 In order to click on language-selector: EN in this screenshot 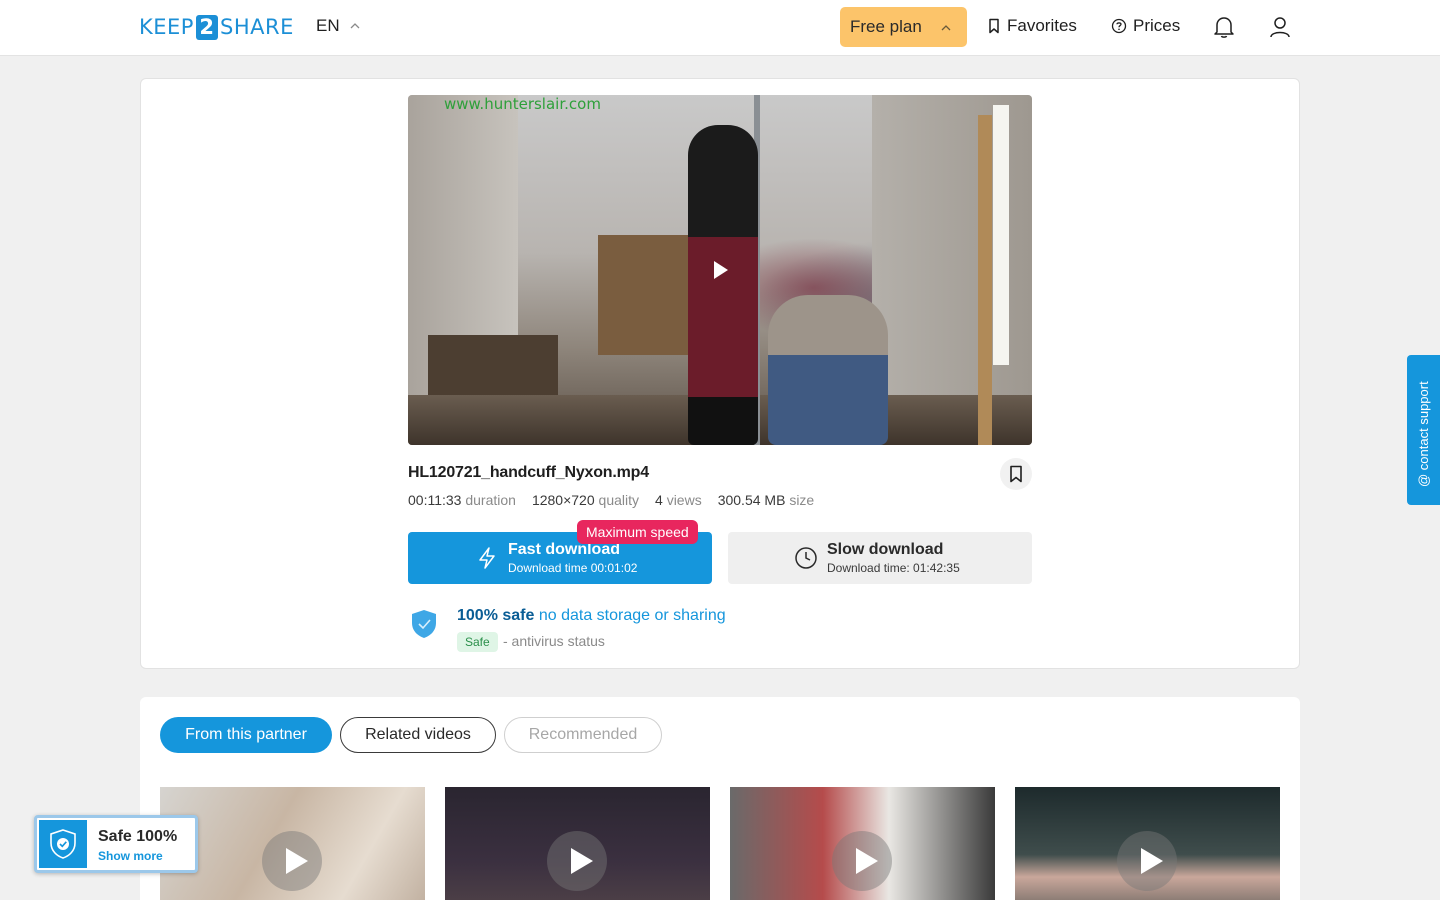, I will do `click(338, 26)`.